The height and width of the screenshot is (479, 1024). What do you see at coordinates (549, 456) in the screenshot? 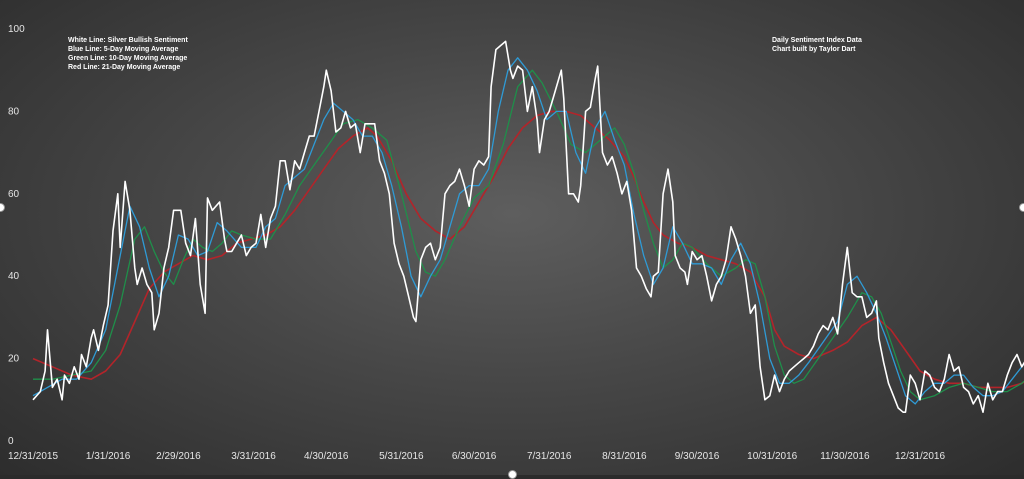
I see `x-tick-label: 7/31/2016` at bounding box center [549, 456].